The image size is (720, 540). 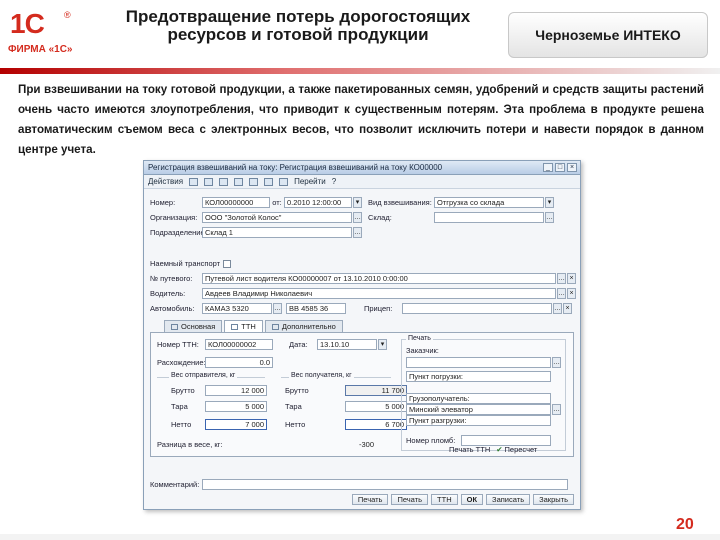 What do you see at coordinates (193, 326) in the screenshot?
I see `tab-main: Основная` at bounding box center [193, 326].